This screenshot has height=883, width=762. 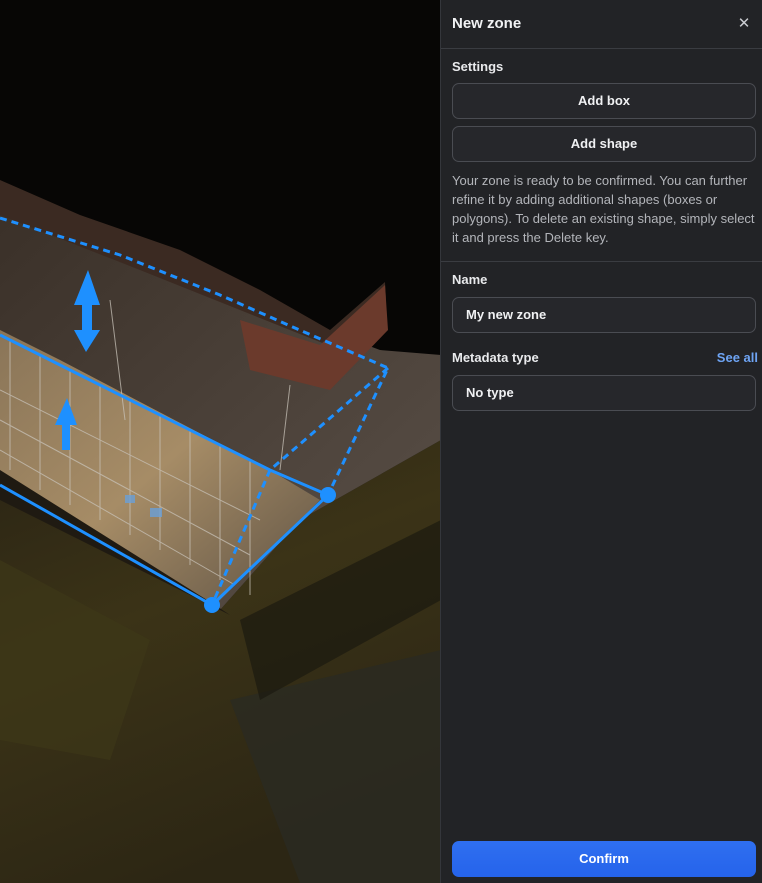 I want to click on close-icon: ✕, so click(x=744, y=24).